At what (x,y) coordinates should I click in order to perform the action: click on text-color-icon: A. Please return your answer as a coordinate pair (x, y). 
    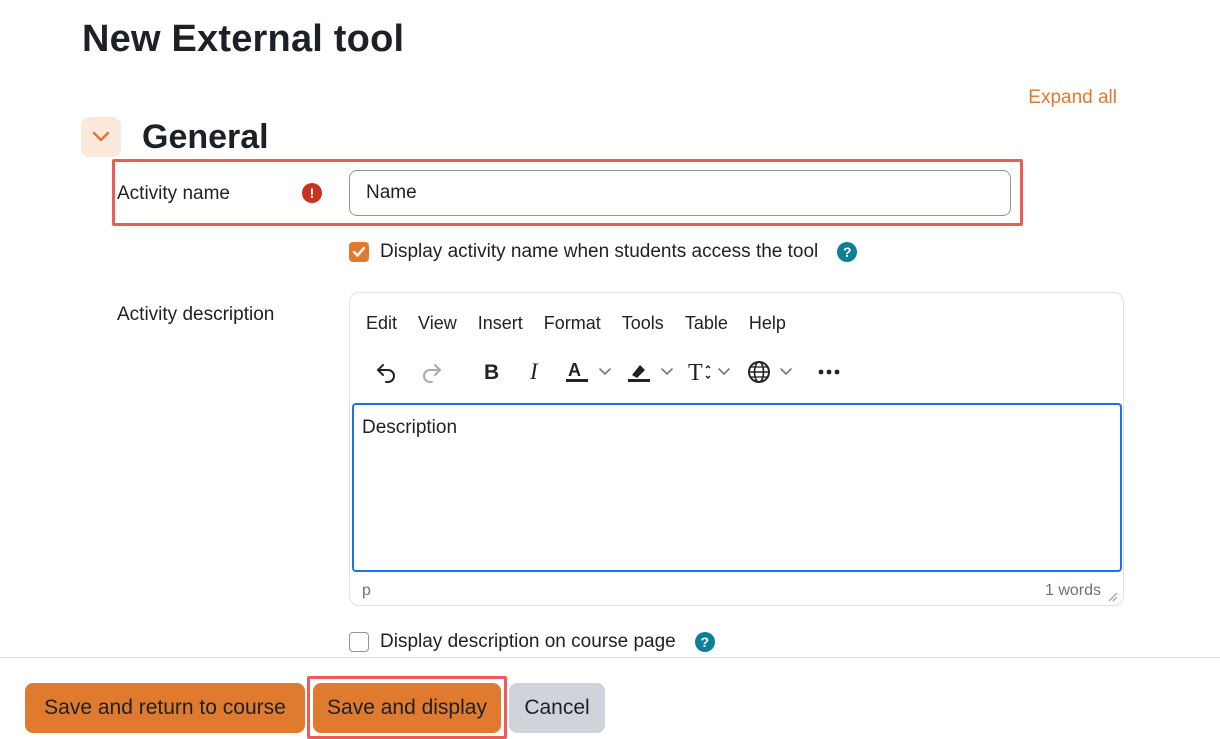
    Looking at the image, I should click on (588, 371).